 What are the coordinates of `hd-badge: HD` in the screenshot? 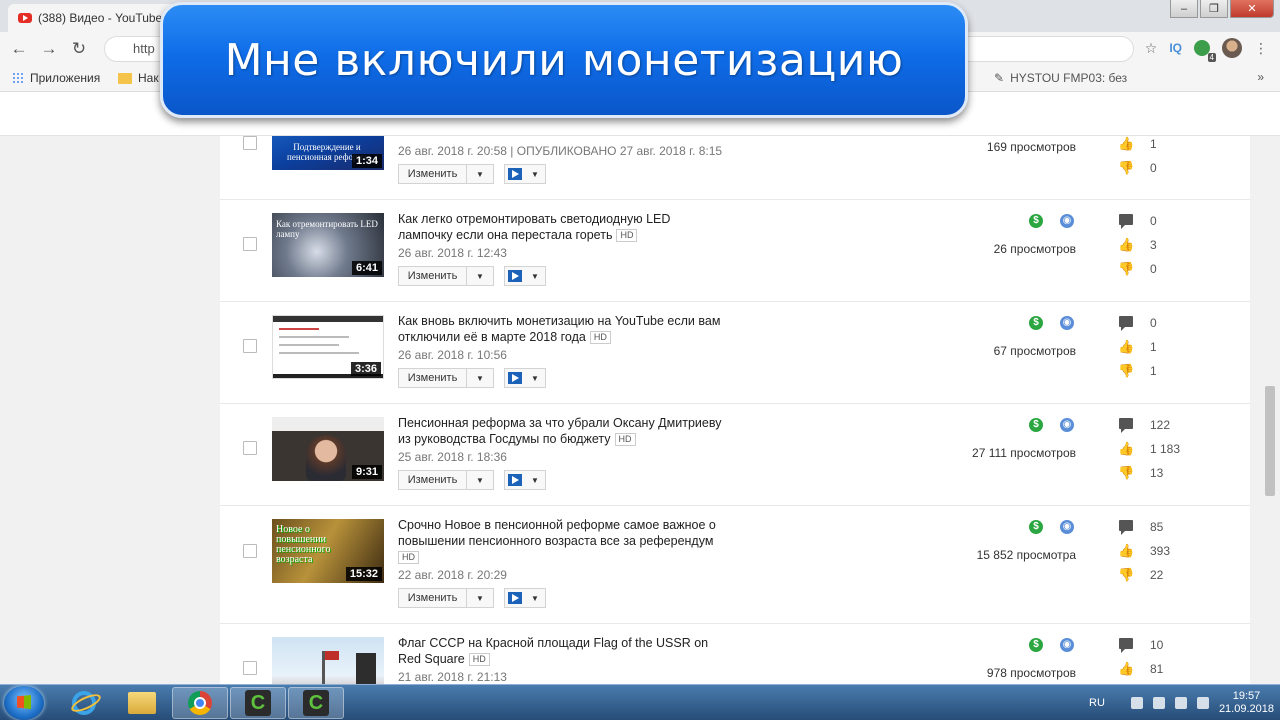 It's located at (479, 659).